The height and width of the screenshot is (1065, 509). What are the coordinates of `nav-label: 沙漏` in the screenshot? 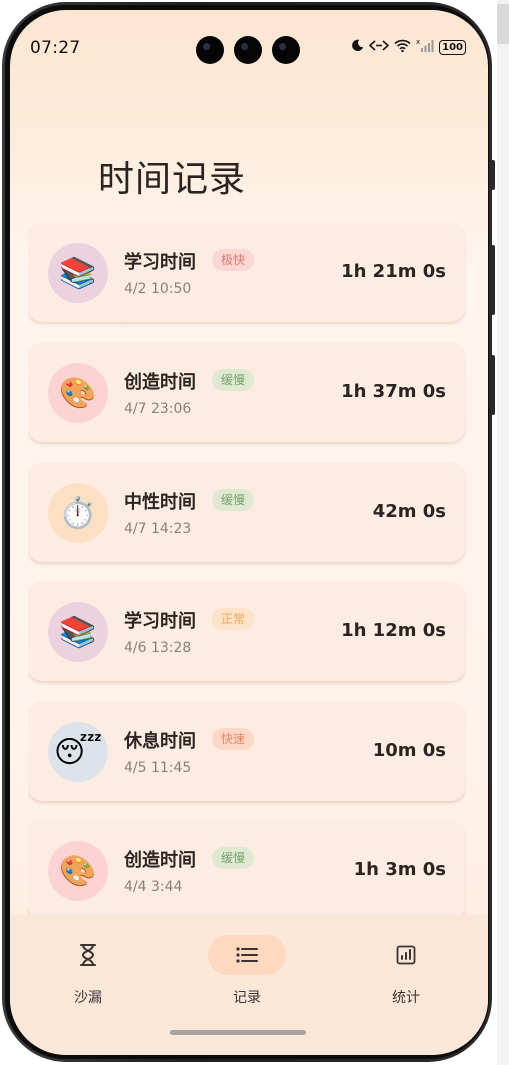 It's located at (88, 998).